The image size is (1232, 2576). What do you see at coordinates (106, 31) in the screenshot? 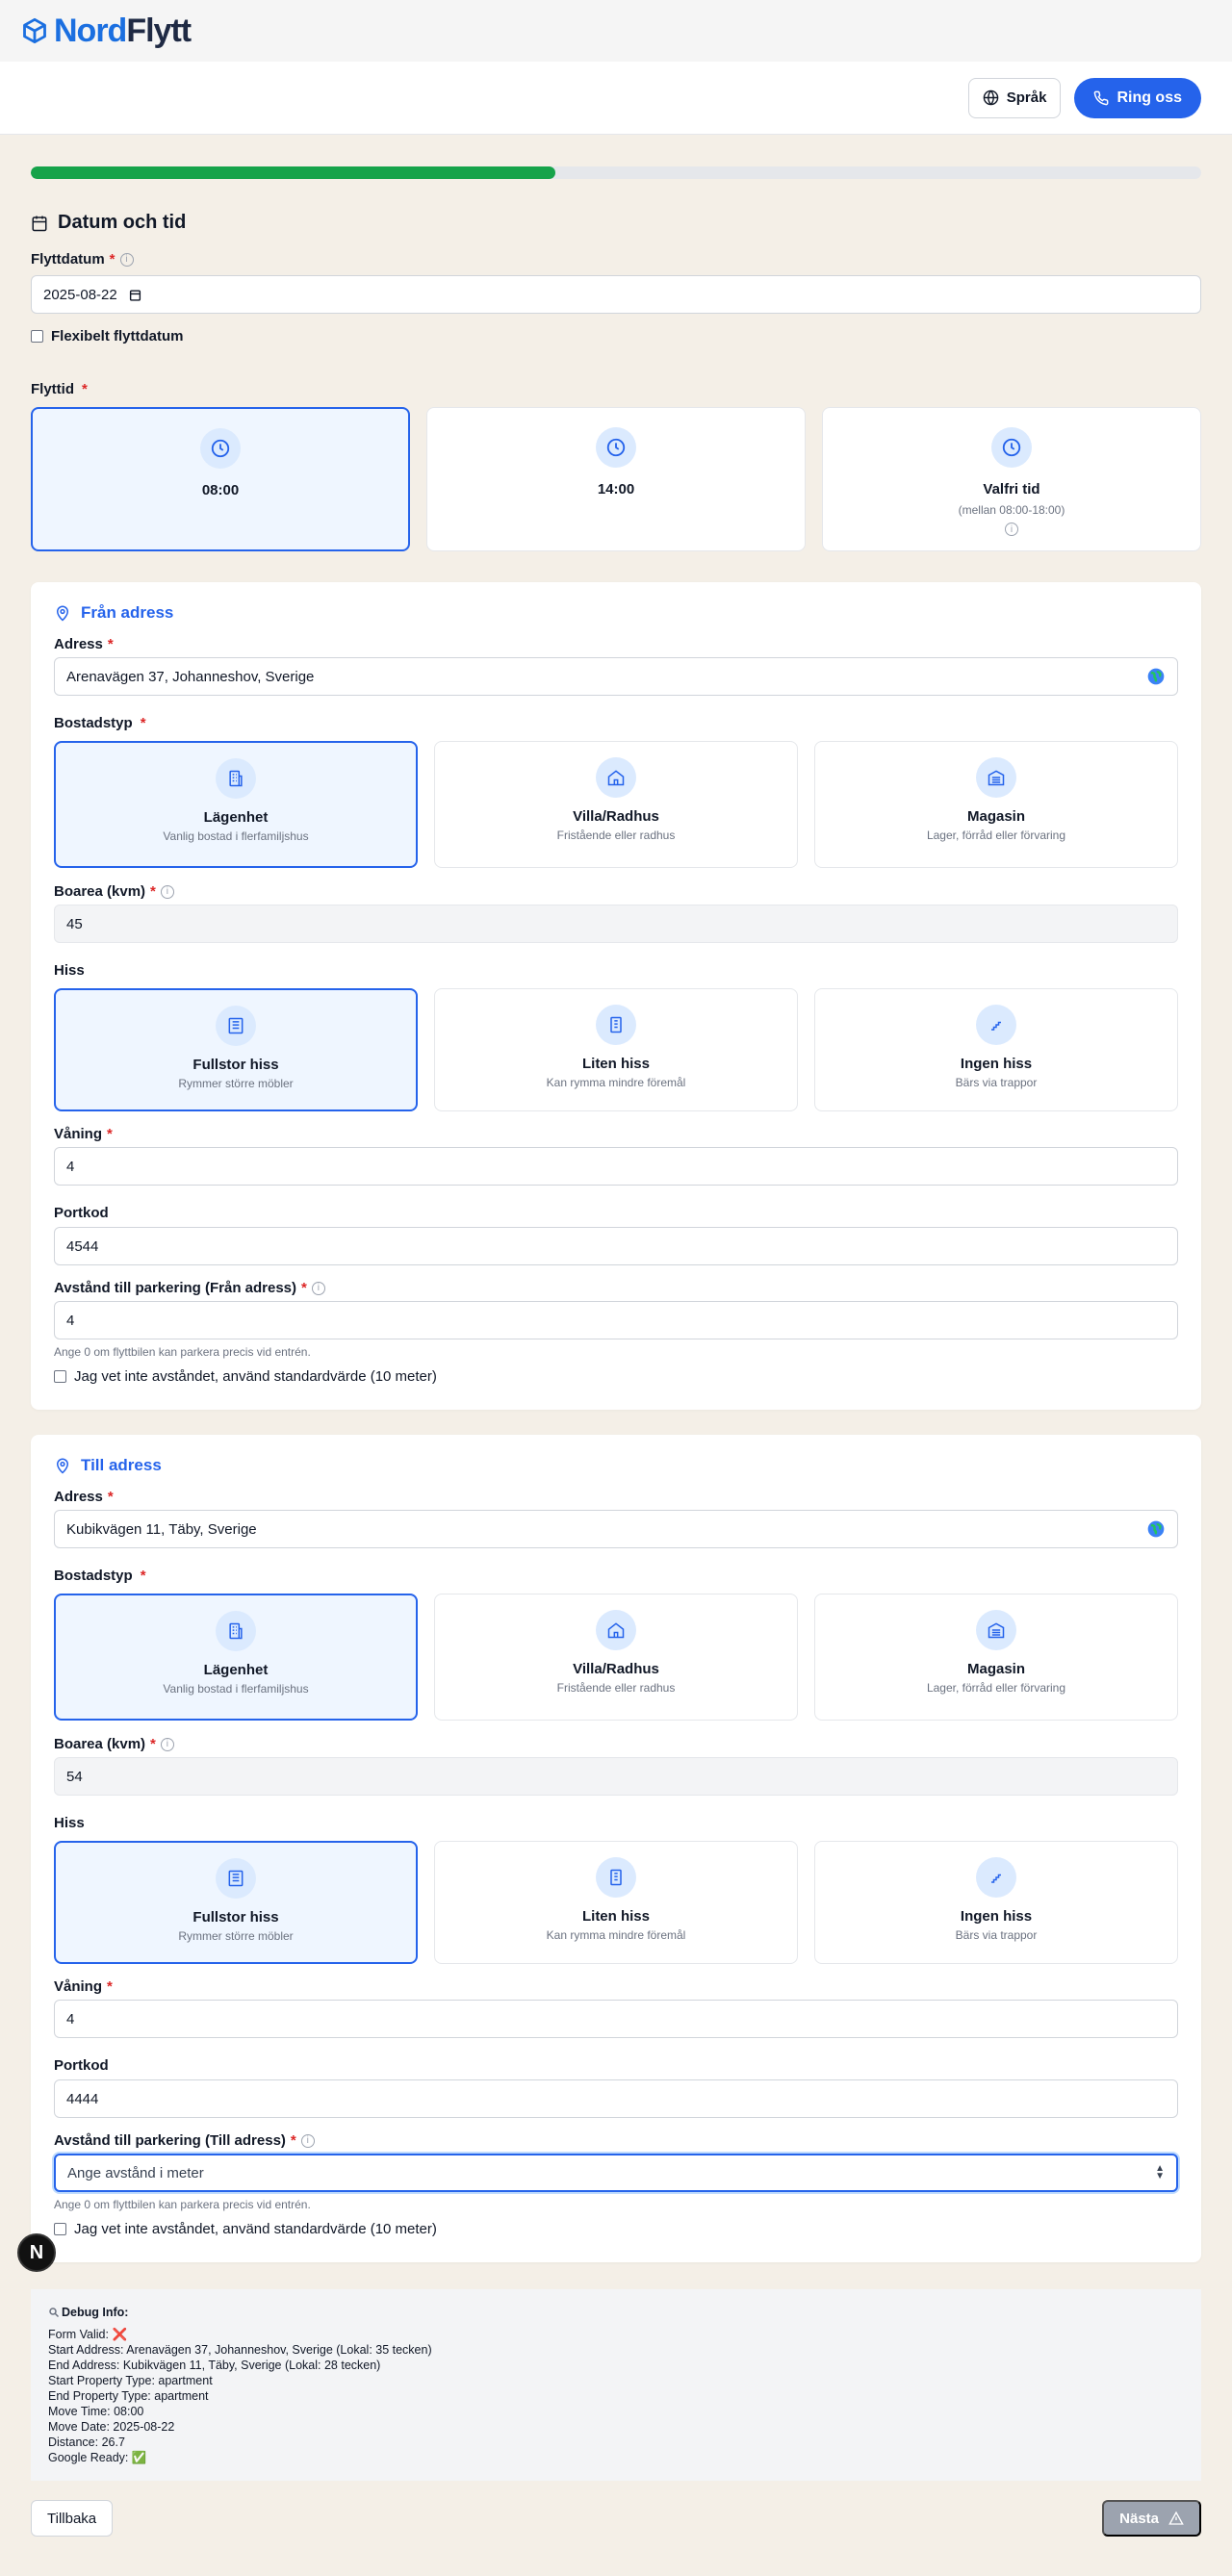
I see `brand-logo: NordFlytt` at bounding box center [106, 31].